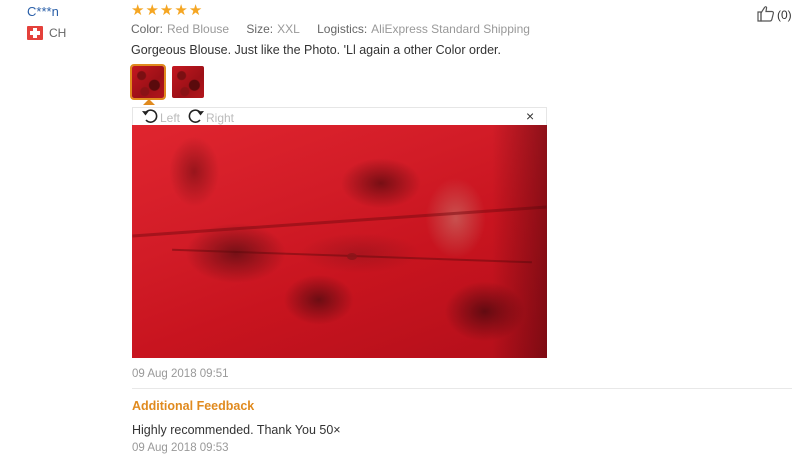  I want to click on selected-thumbnail-pointer, so click(149, 102).